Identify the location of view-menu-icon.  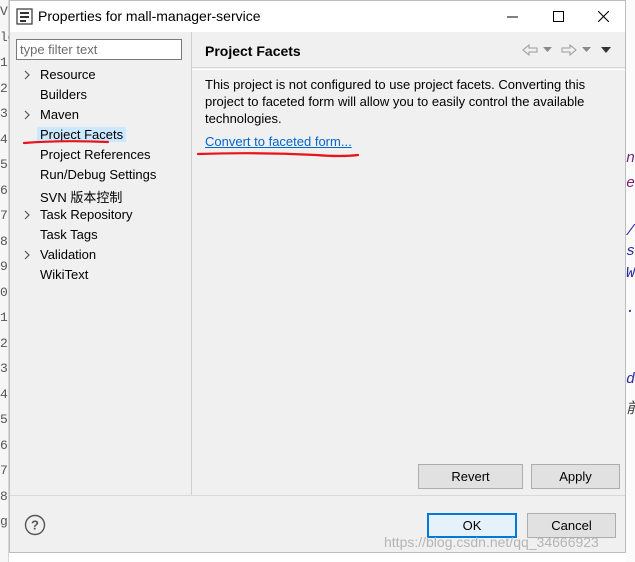
(606, 50).